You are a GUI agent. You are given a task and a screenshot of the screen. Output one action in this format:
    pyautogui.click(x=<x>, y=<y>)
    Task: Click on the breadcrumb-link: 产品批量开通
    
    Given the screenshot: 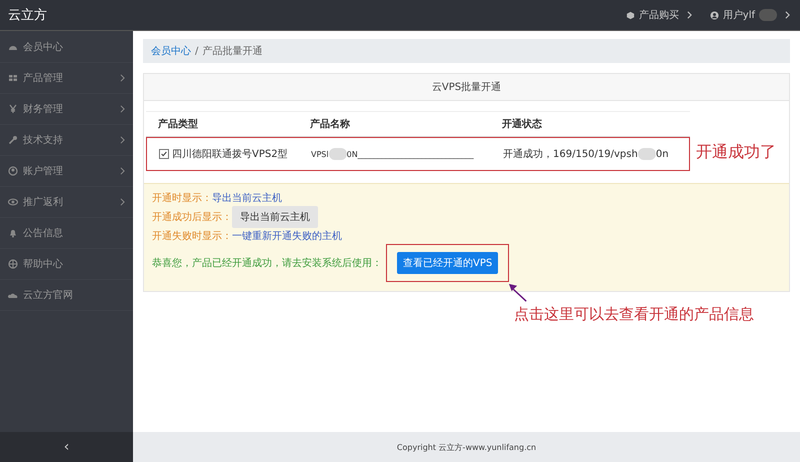 What is the action you would take?
    pyautogui.click(x=232, y=51)
    